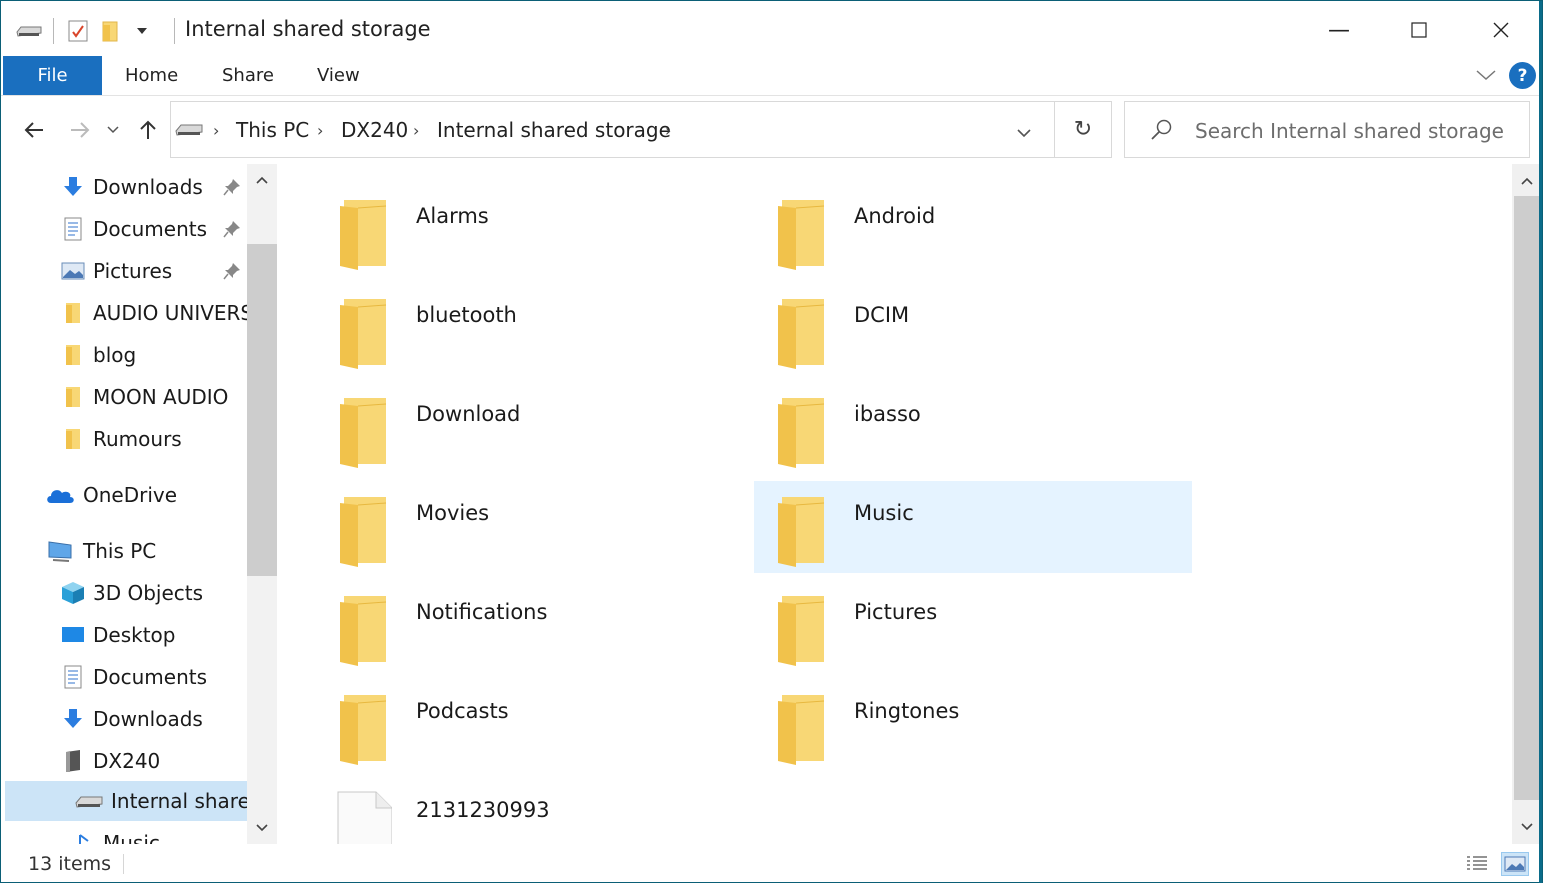 The width and height of the screenshot is (1543, 883). What do you see at coordinates (973, 626) in the screenshot?
I see `folder-item: Pictures` at bounding box center [973, 626].